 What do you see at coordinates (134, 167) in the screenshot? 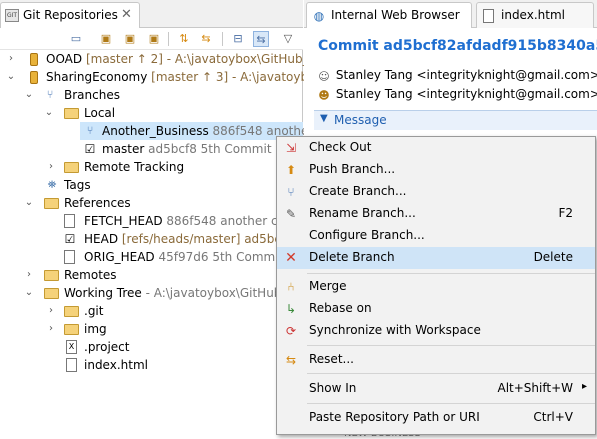
I see `remote-tracking-label: Remote Tracking` at bounding box center [134, 167].